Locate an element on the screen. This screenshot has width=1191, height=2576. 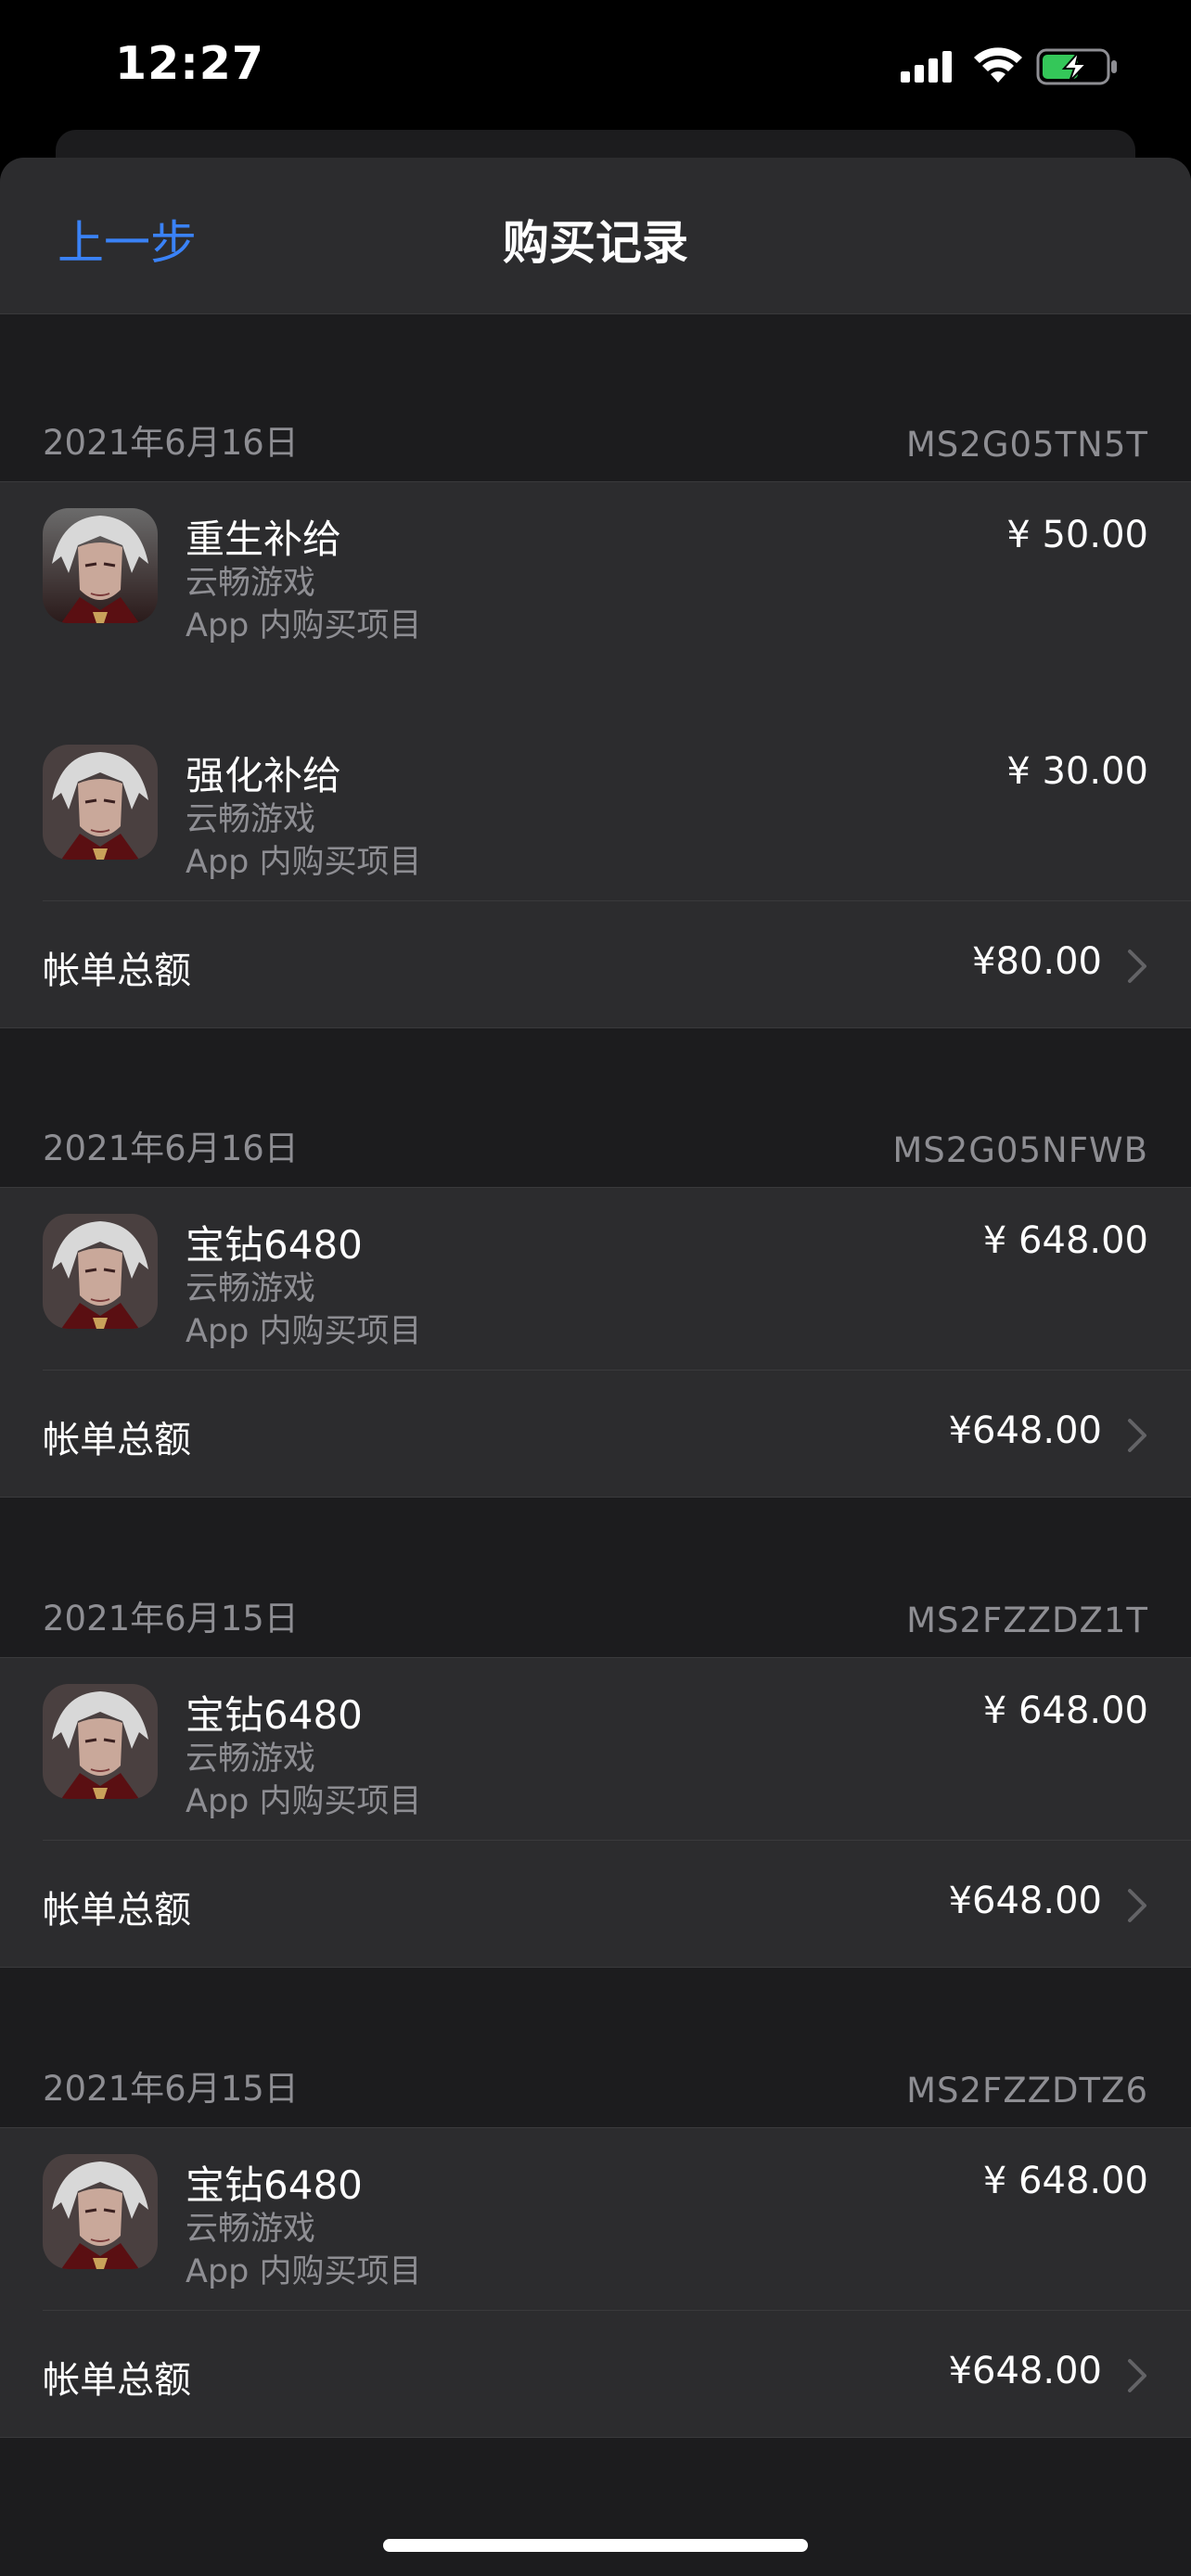
section-header: 2021年6月15日 MS2FZZDZ1T is located at coordinates (595, 1601).